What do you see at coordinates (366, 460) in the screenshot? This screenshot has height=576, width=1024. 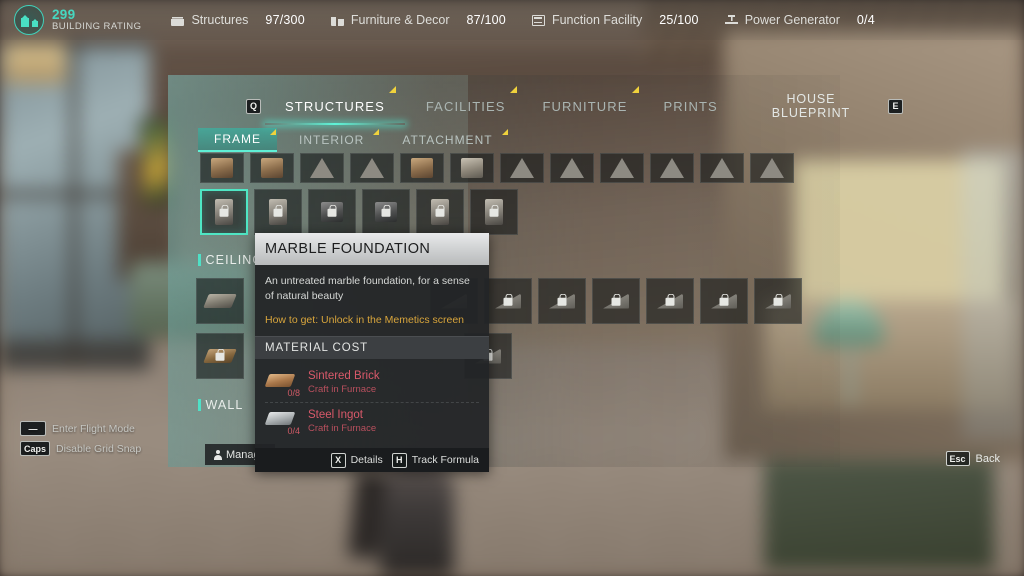 I see `details-label: Details` at bounding box center [366, 460].